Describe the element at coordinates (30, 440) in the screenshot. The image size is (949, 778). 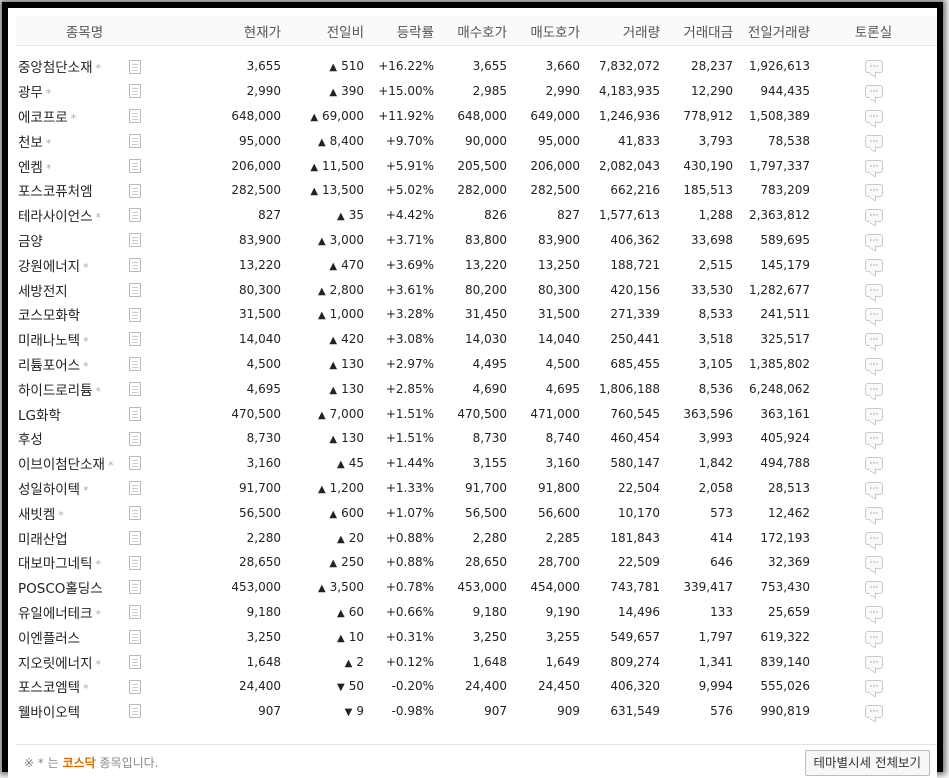
I see `stock-name-link: 후성` at that location.